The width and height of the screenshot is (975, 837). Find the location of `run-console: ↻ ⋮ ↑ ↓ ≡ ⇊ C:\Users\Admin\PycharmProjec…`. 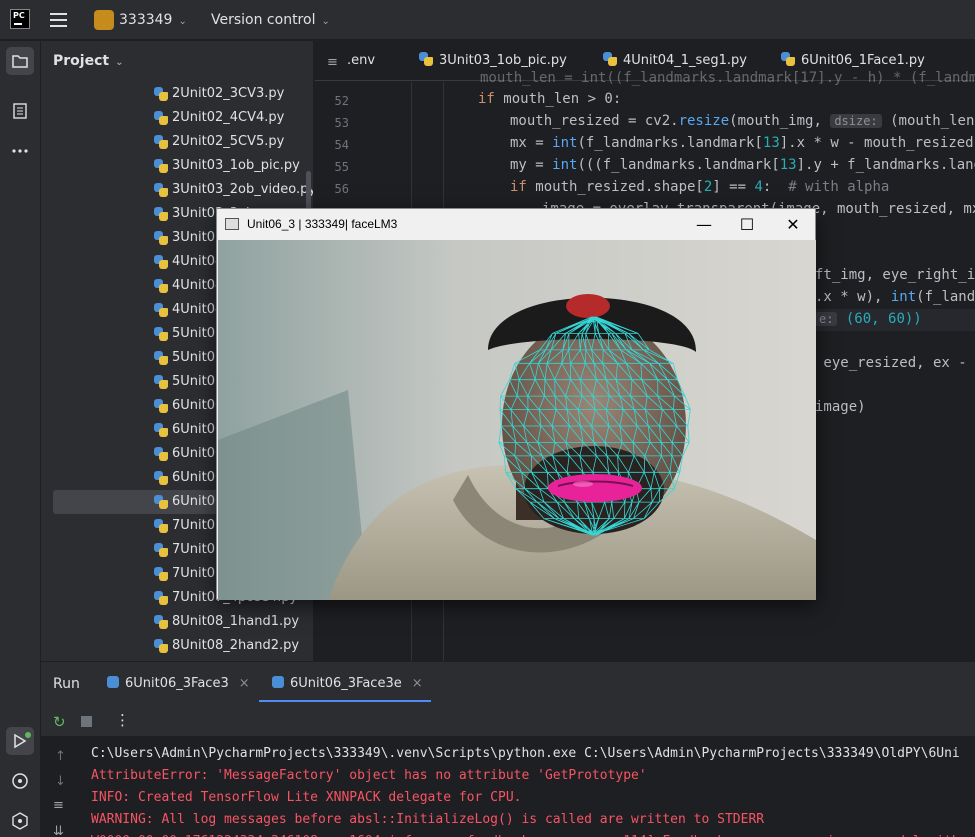

run-console: ↻ ⋮ ↑ ↓ ≡ ⇊ C:\Users\Admin\PycharmProjec… is located at coordinates (508, 771).